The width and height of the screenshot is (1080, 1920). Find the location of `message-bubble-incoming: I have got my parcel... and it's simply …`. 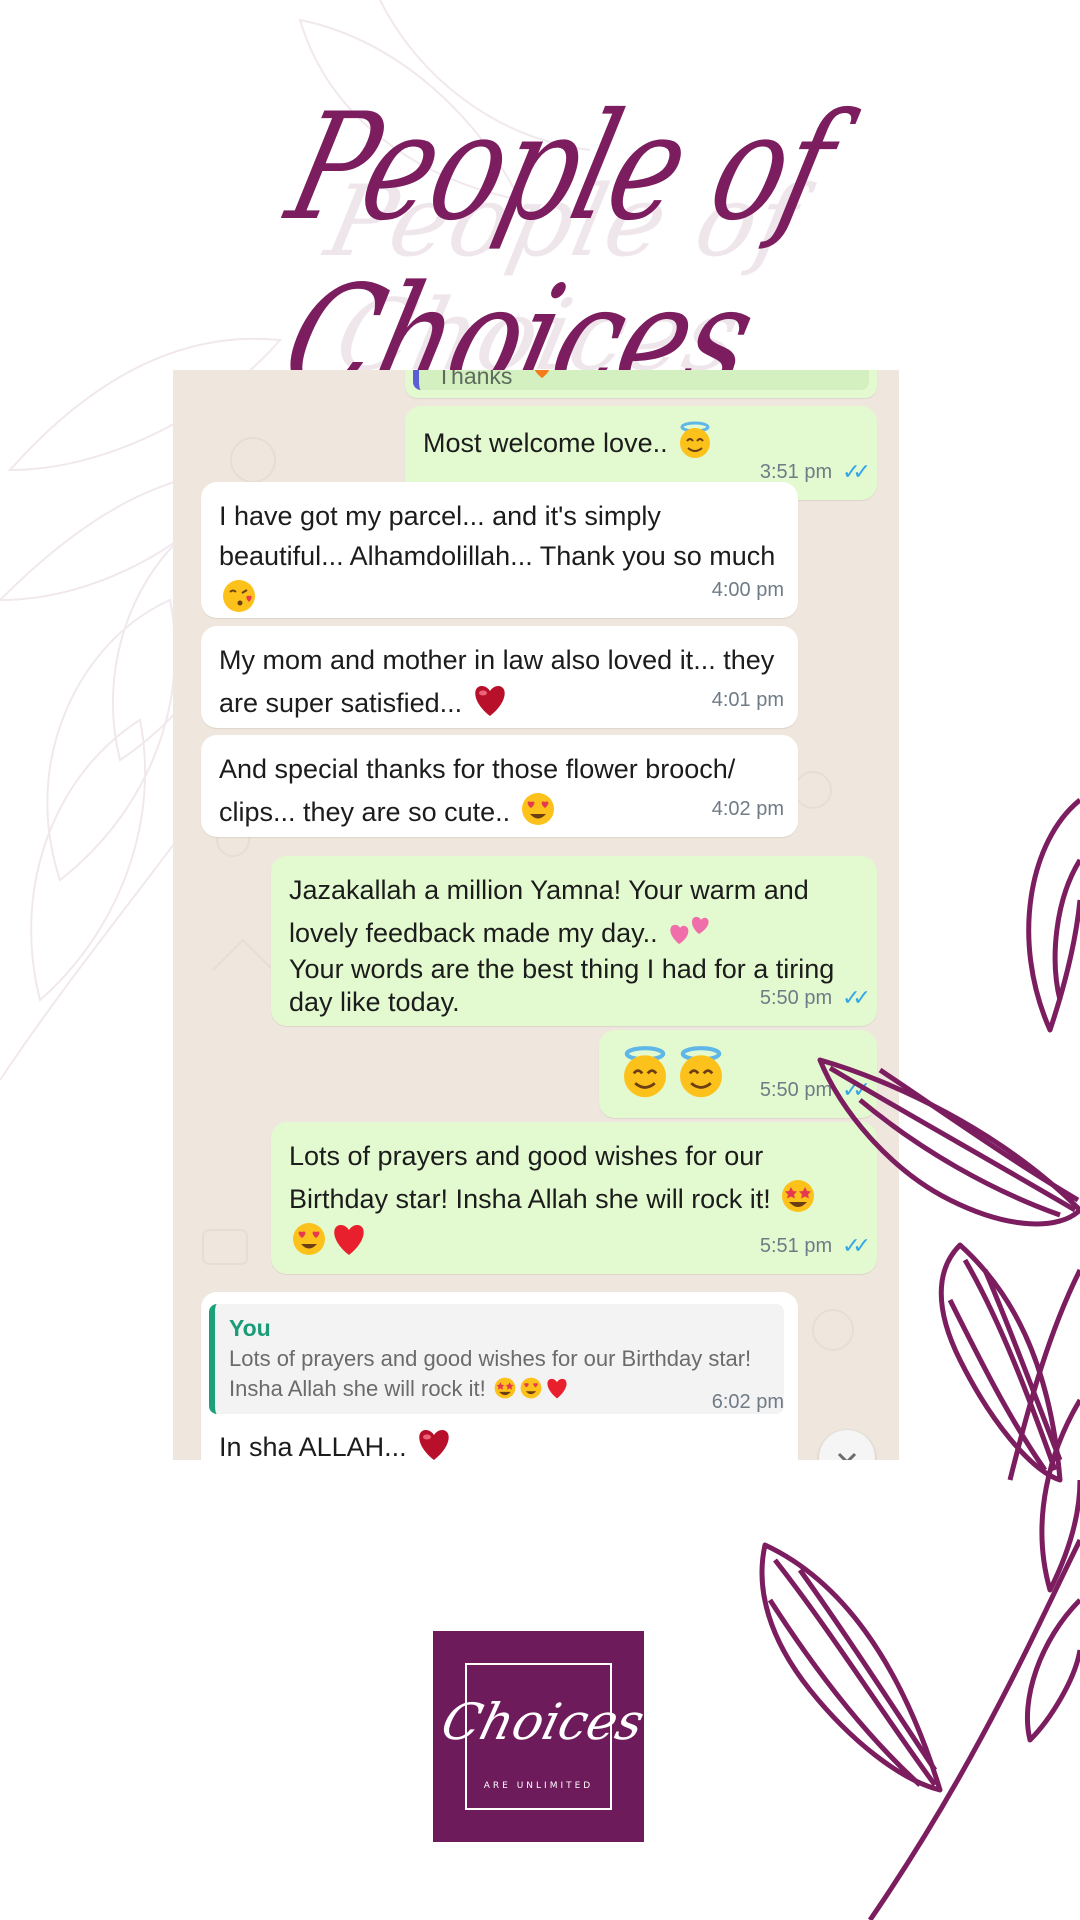

message-bubble-incoming: I have got my parcel... and it's simply … is located at coordinates (499, 550).